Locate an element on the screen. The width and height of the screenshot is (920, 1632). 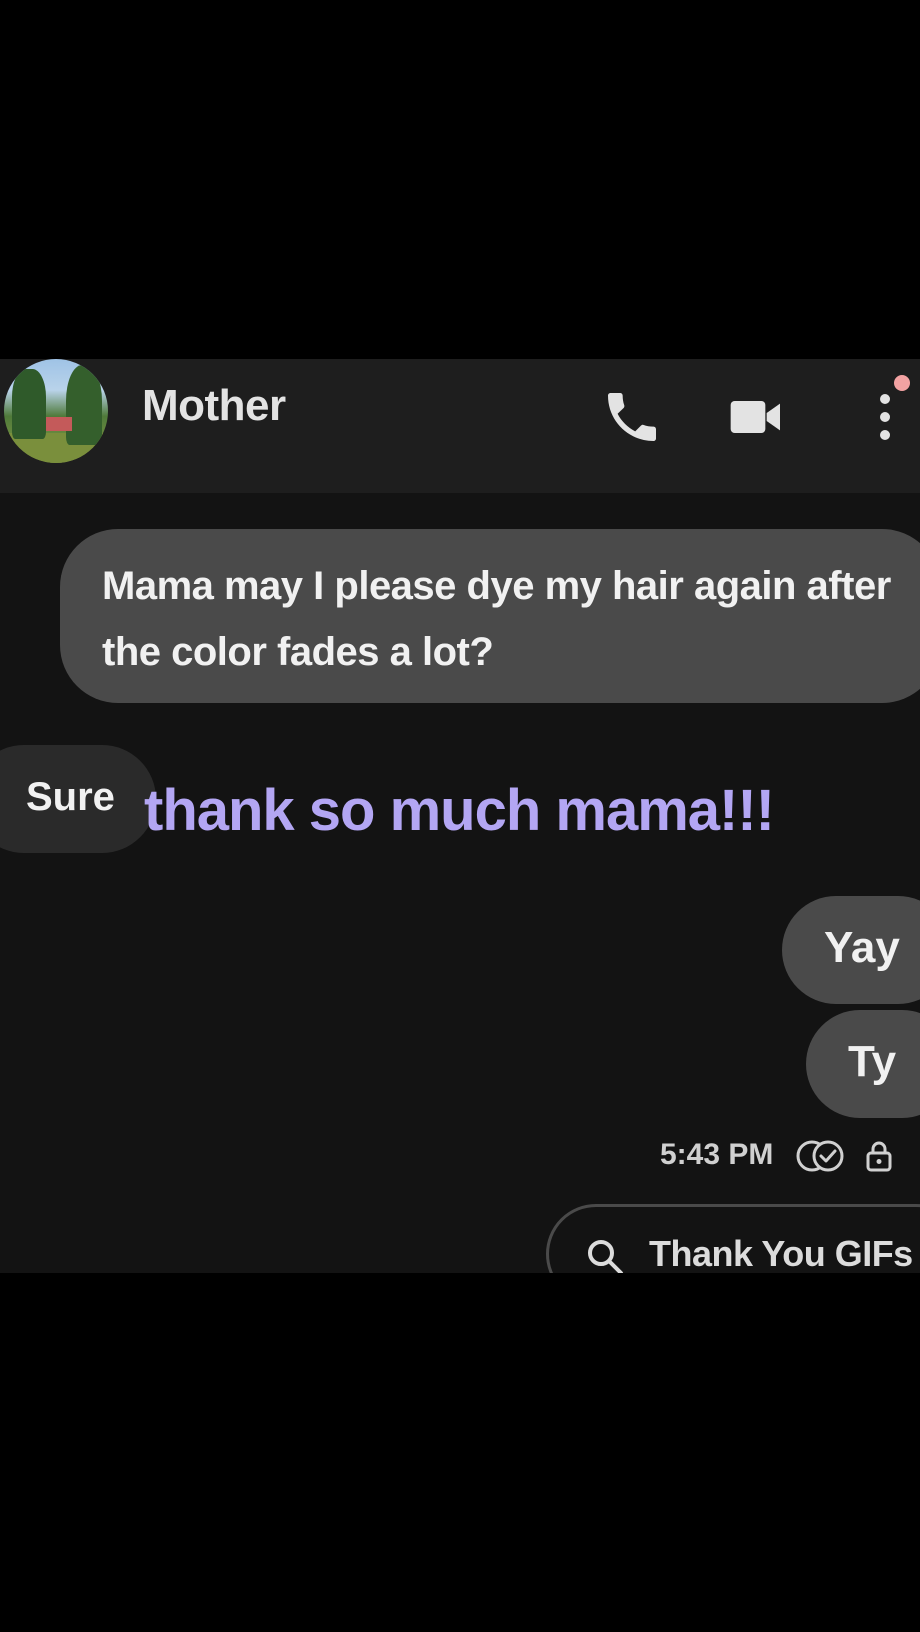
suggestion-label: Thank You GIFs is located at coordinates (781, 1253).